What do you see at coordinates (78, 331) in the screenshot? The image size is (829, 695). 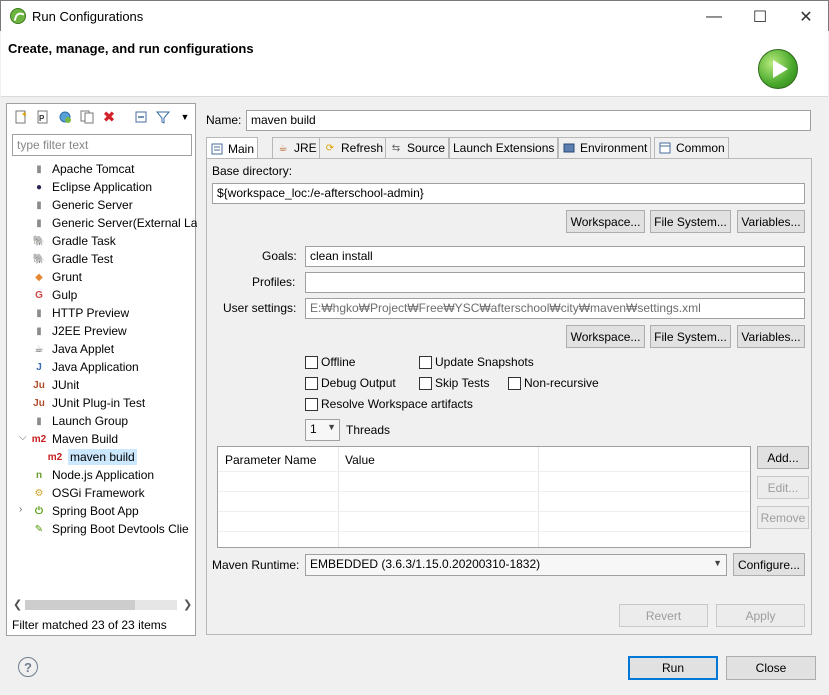 I see `tree-item: ▮ J2EE Preview` at bounding box center [78, 331].